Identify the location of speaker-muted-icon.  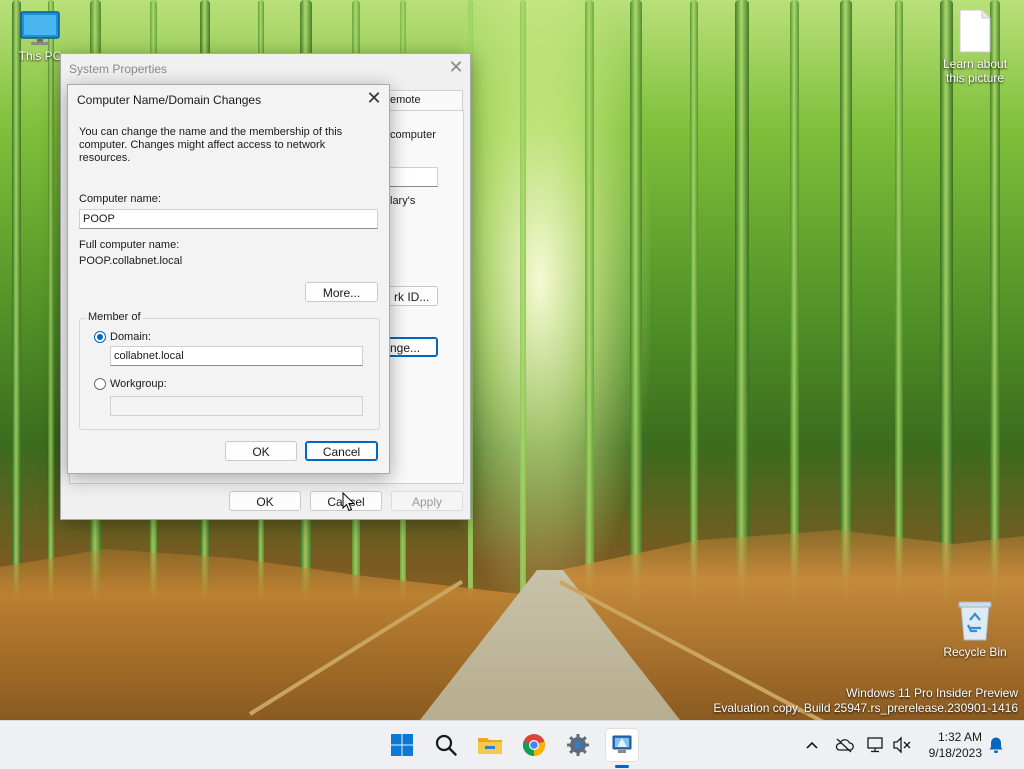
(902, 745).